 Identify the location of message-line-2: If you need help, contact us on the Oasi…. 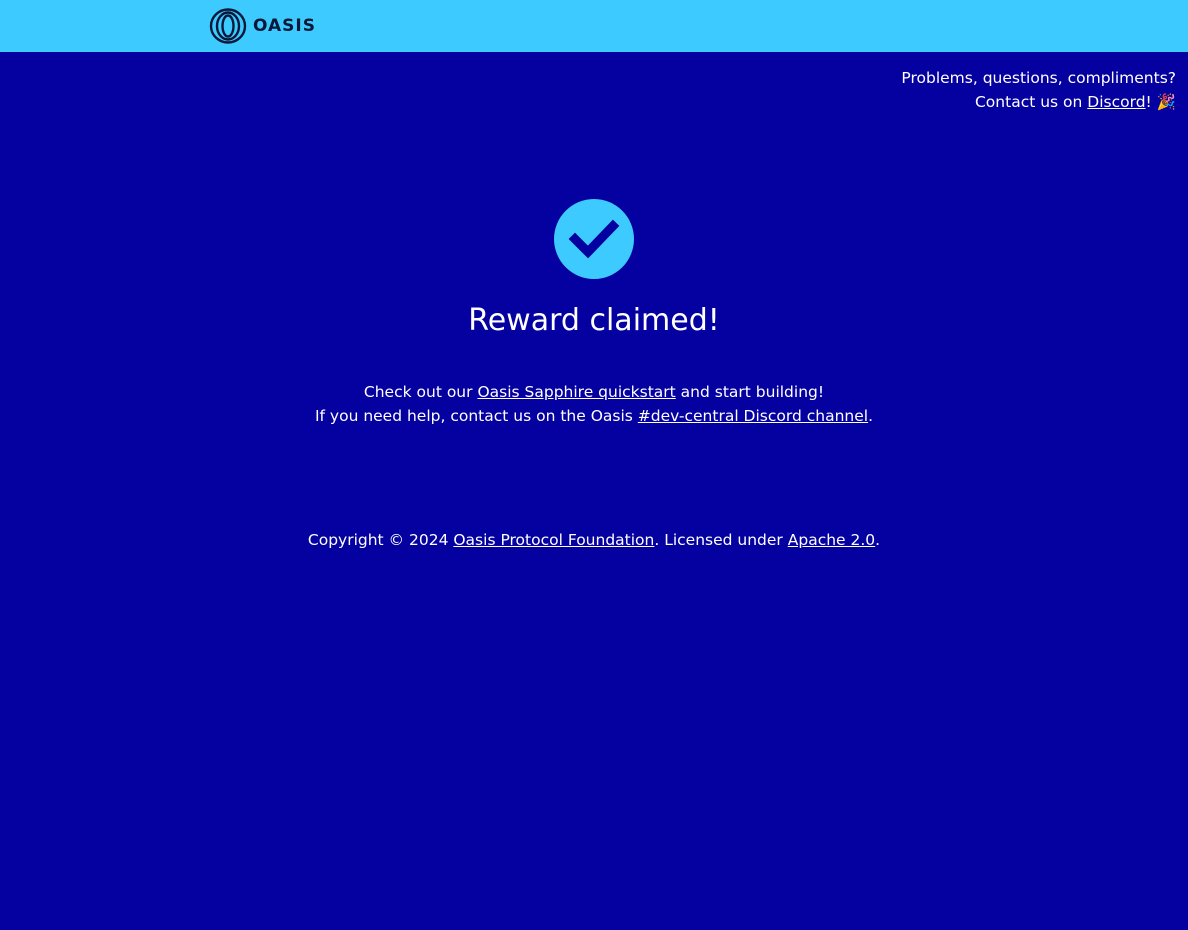
(594, 416).